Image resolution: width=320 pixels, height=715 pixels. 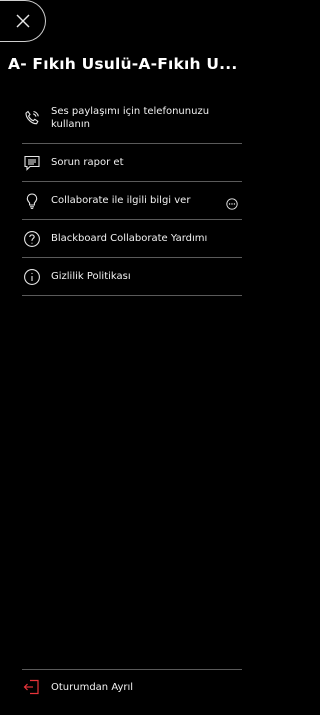 What do you see at coordinates (132, 277) in the screenshot?
I see `menu-item-privacy-policy: Gizlilik Politikası` at bounding box center [132, 277].